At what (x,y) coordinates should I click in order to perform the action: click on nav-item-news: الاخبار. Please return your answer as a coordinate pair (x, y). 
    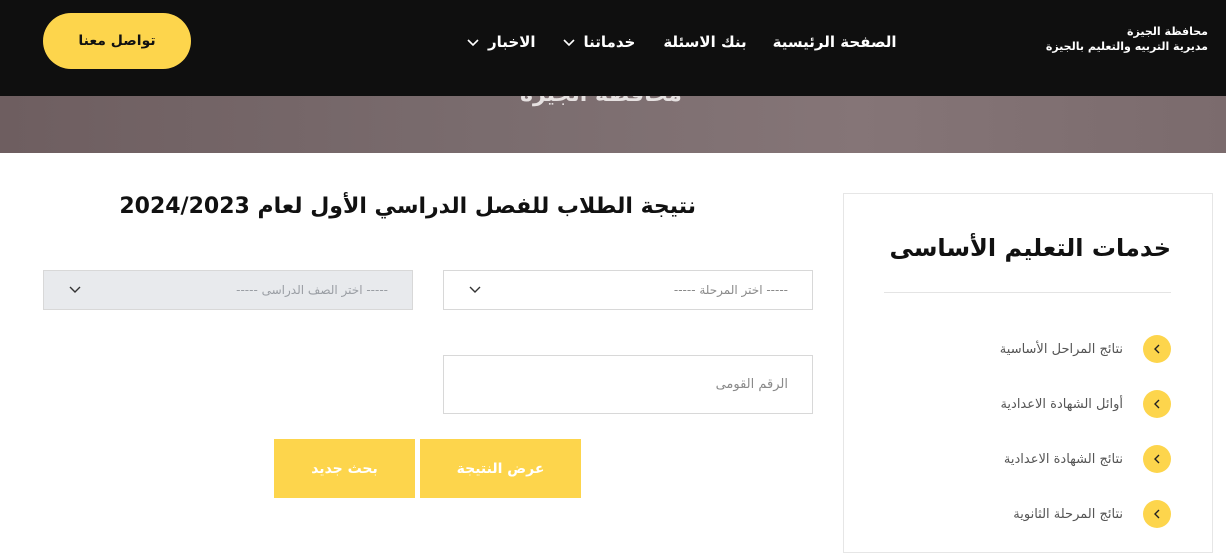
    Looking at the image, I should click on (501, 42).